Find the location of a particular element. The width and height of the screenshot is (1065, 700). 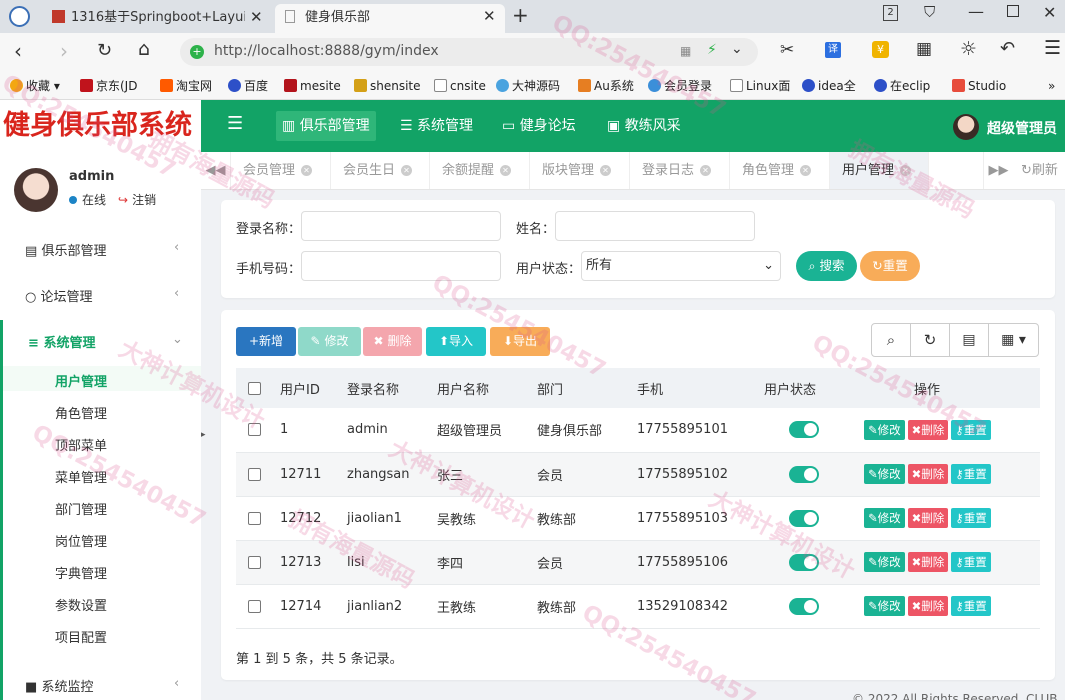

bookmark-item: cnsite is located at coordinates (460, 86).